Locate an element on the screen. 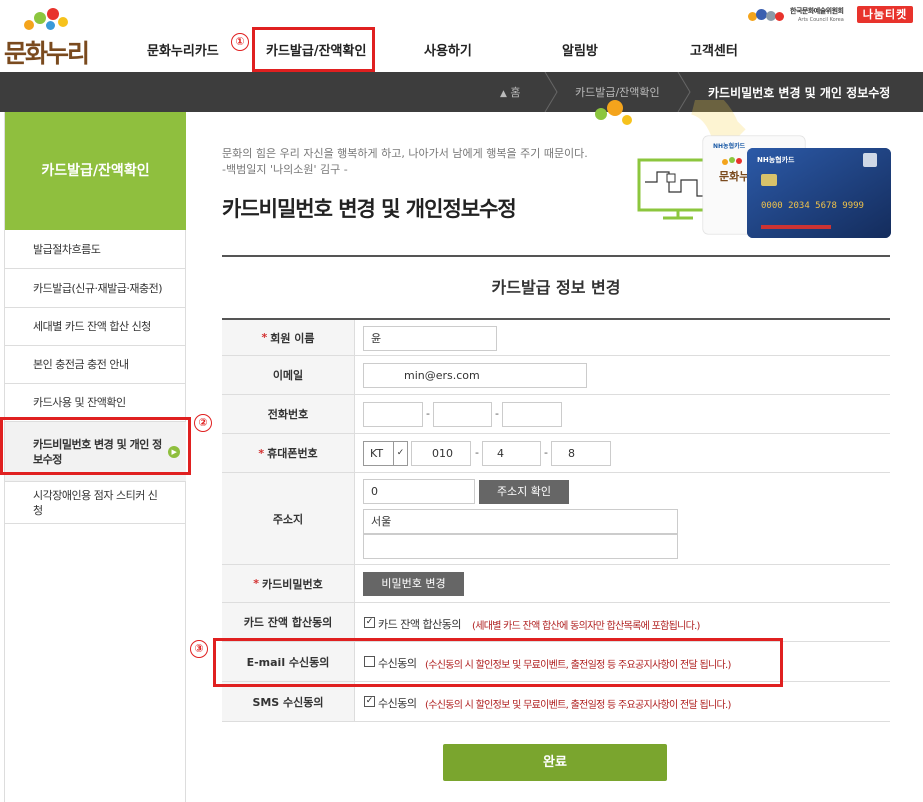 This screenshot has height=802, width=923. member-name-input: 윤 is located at coordinates (430, 338).